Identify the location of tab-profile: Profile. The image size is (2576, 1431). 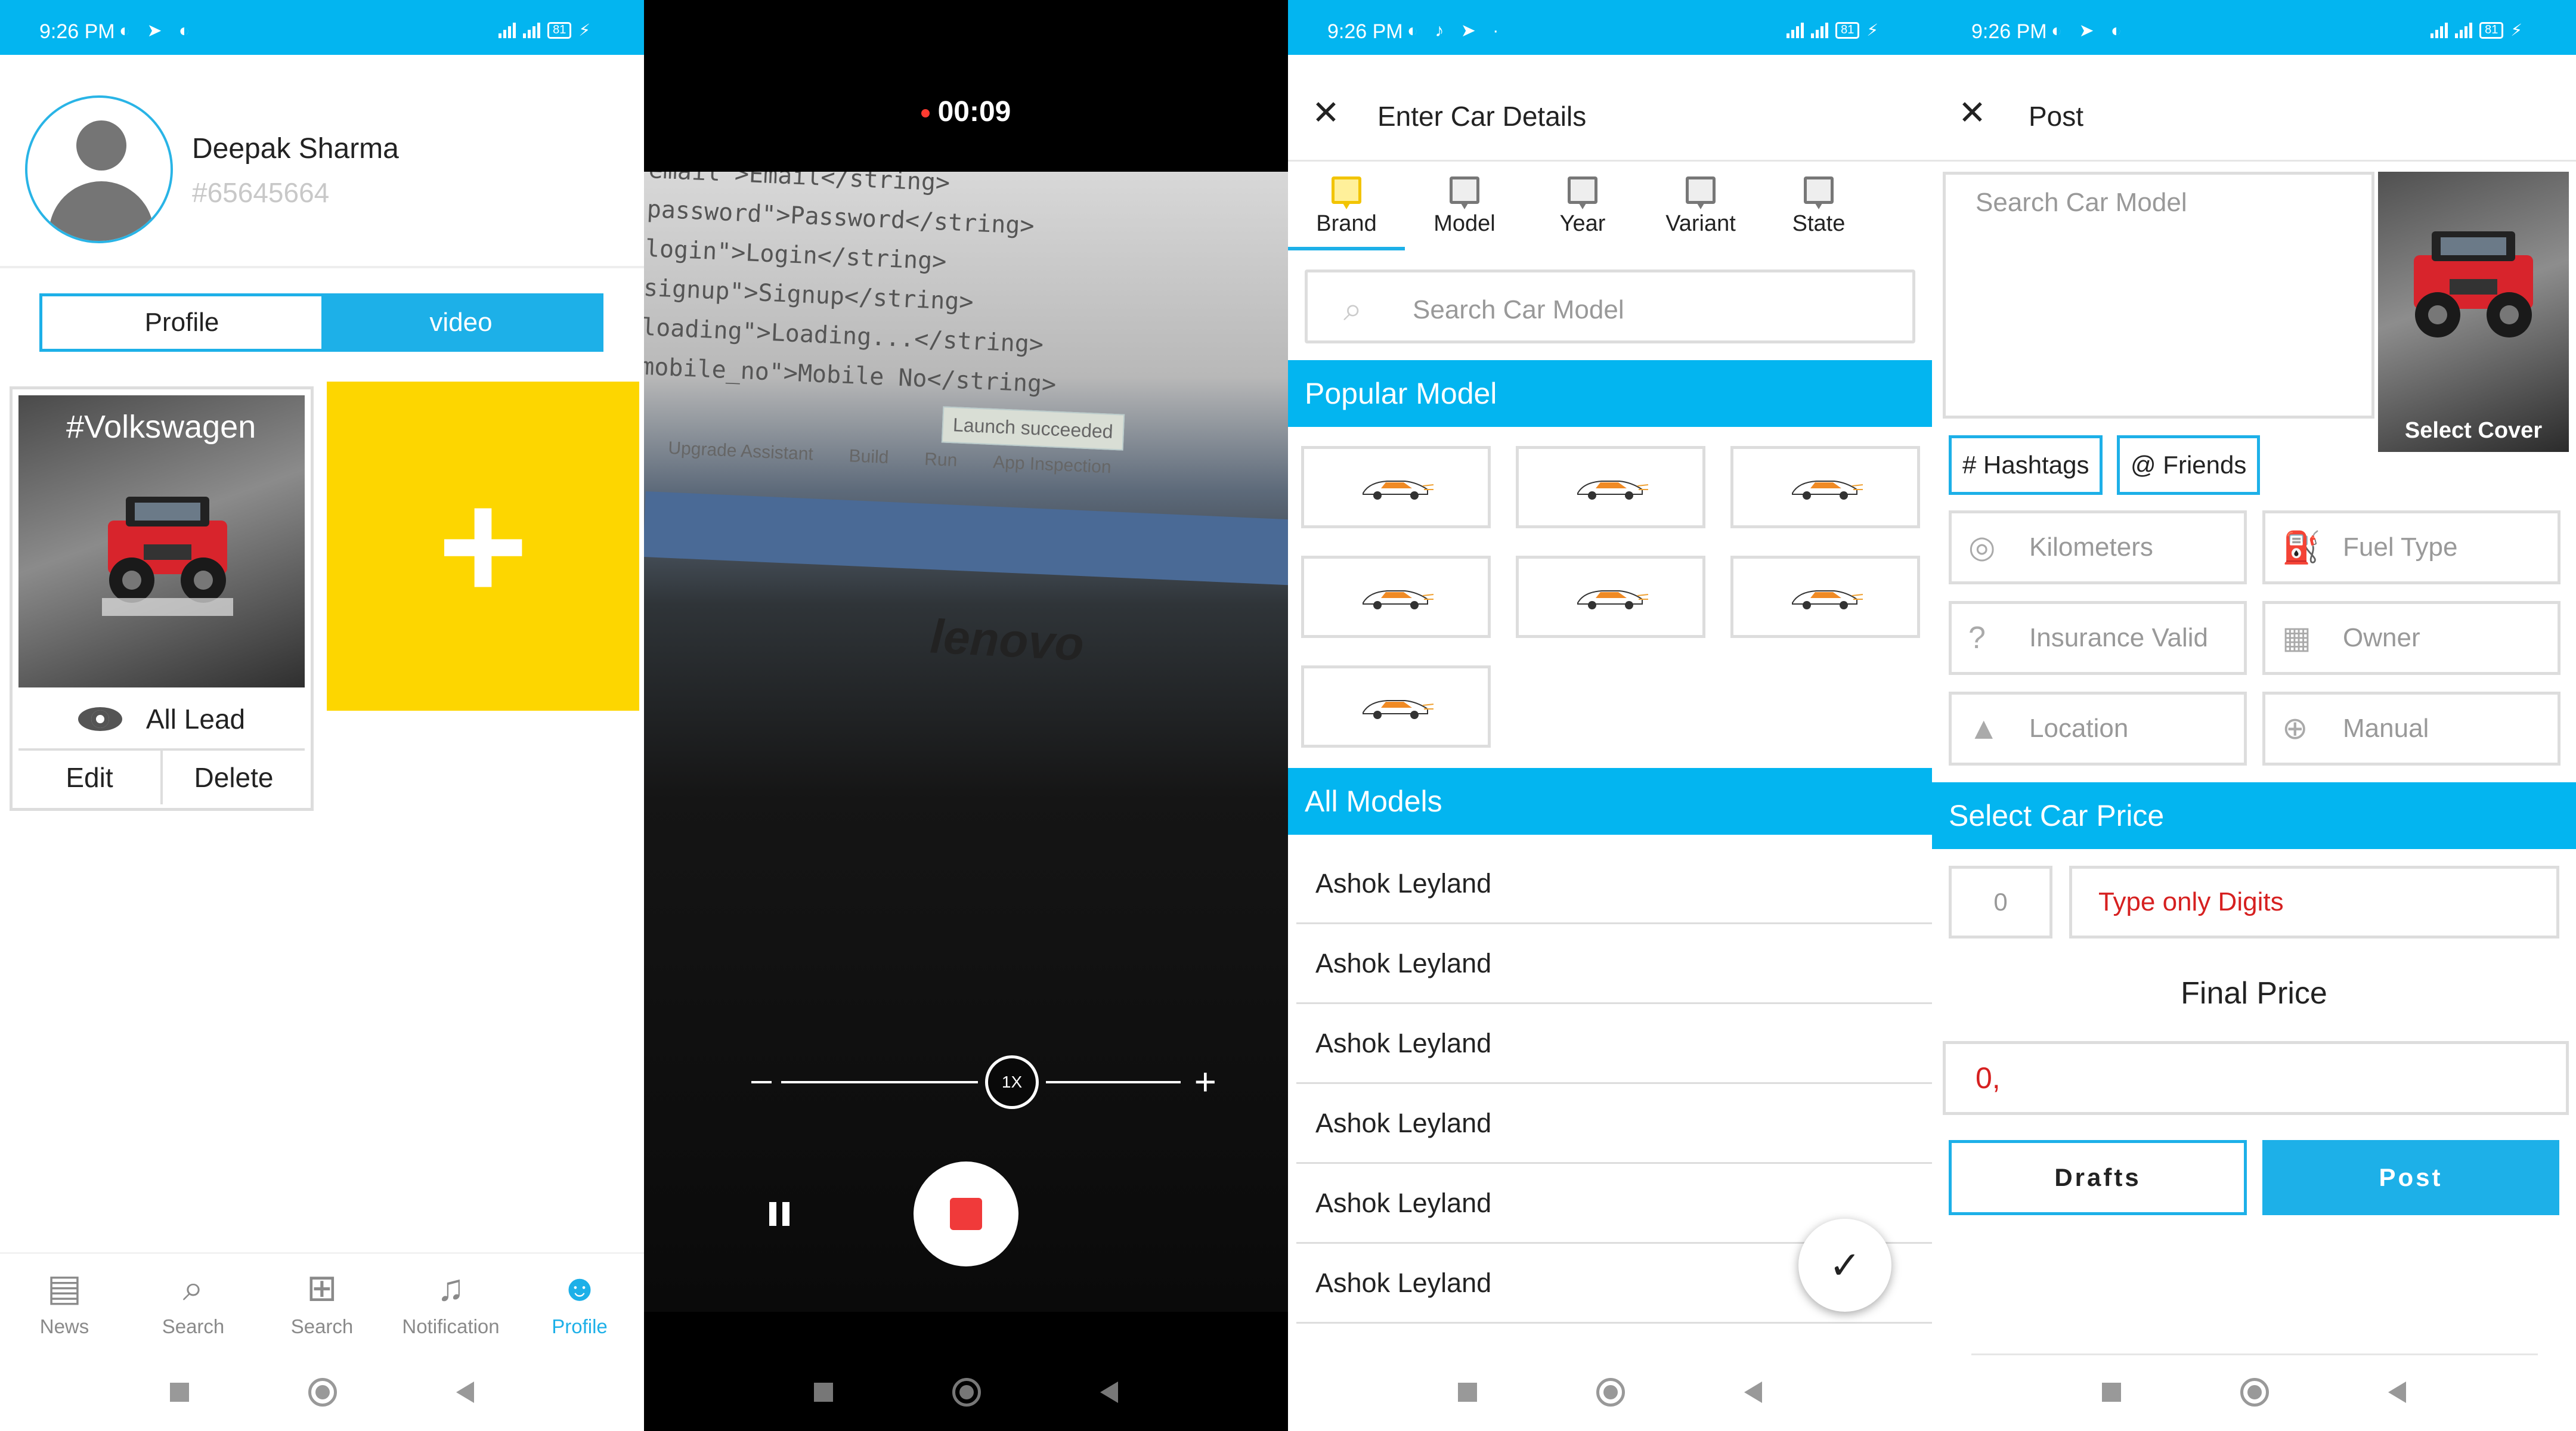
(181, 322).